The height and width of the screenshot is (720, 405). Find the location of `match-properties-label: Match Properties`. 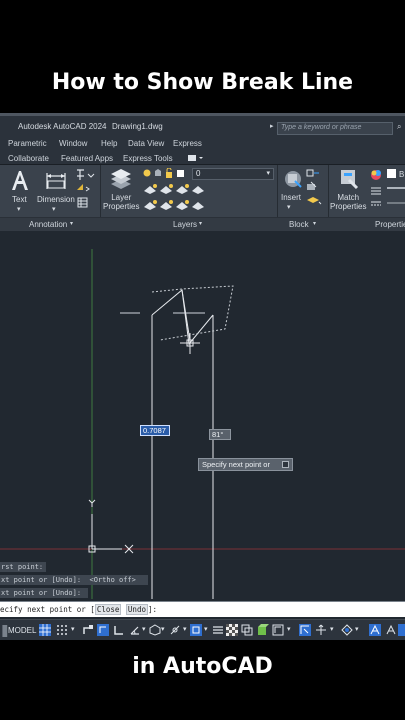

match-properties-label: Match Properties is located at coordinates (348, 202).